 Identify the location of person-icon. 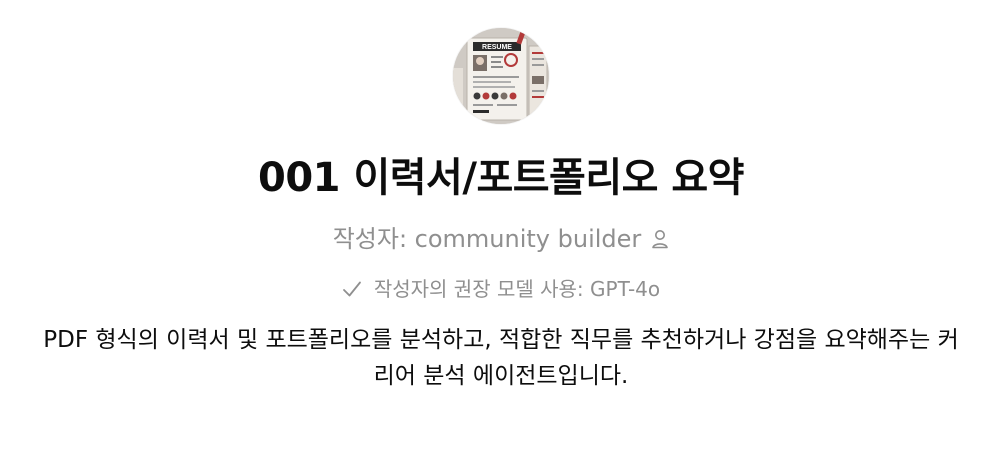
(660, 239).